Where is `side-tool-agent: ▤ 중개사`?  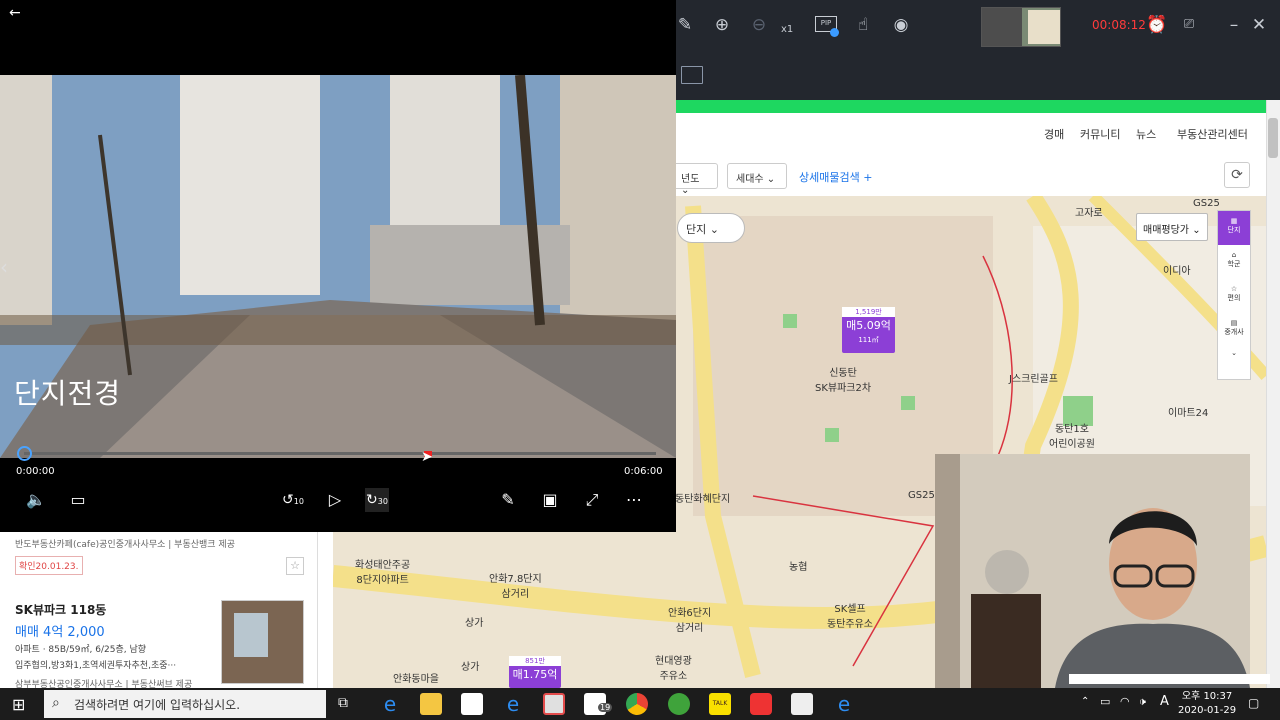
side-tool-agent: ▤ 중개사 is located at coordinates (1234, 330).